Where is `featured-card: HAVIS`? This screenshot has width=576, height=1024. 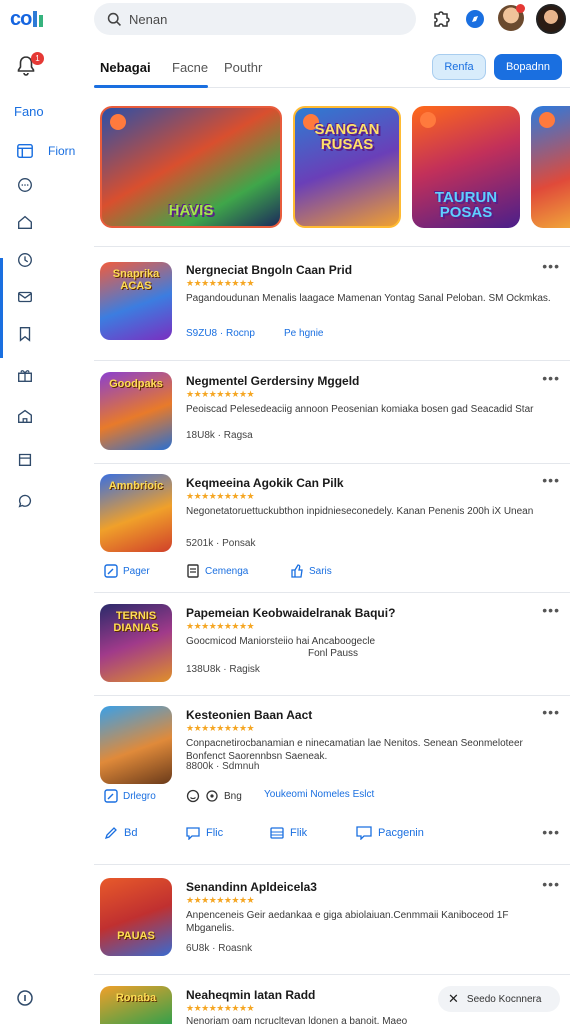
featured-card: HAVIS is located at coordinates (191, 167).